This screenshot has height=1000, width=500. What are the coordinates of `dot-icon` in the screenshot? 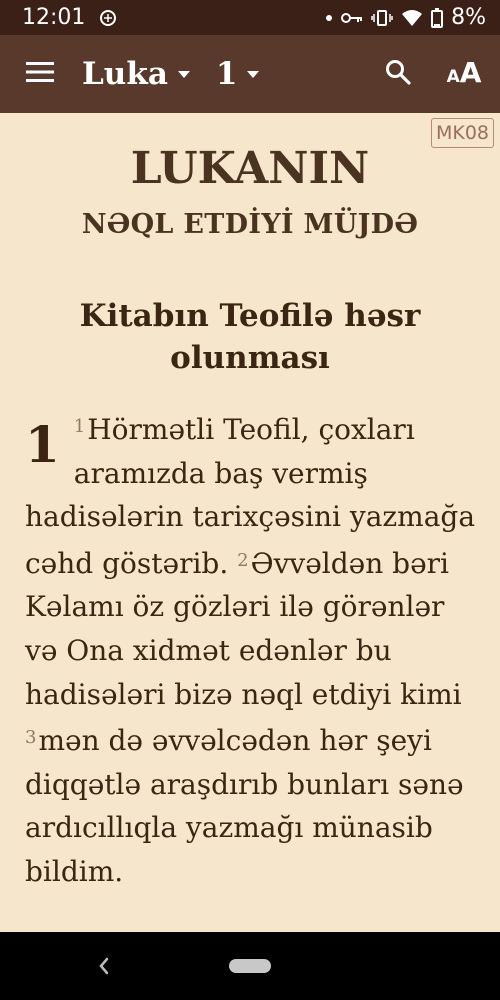 It's located at (329, 18).